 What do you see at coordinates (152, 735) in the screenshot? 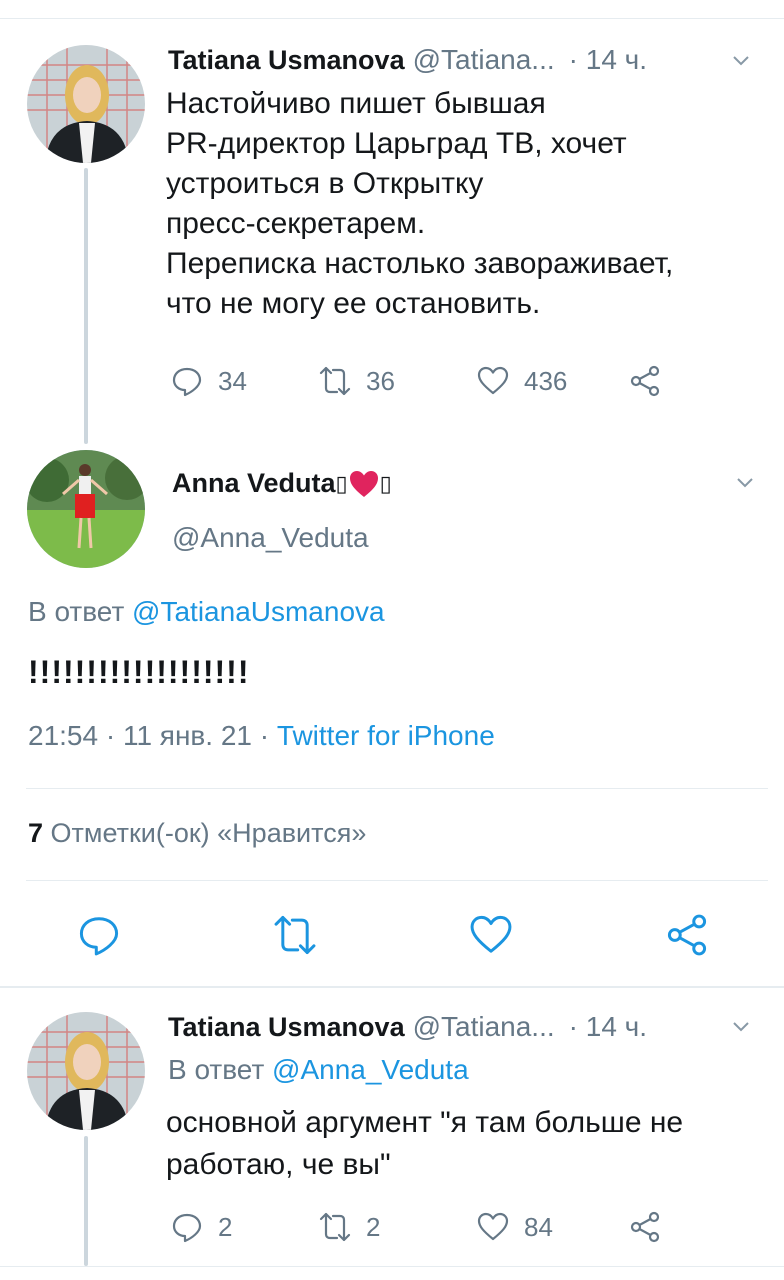
I see `timestamp: 21:54 · 11 янв. 21 ·` at bounding box center [152, 735].